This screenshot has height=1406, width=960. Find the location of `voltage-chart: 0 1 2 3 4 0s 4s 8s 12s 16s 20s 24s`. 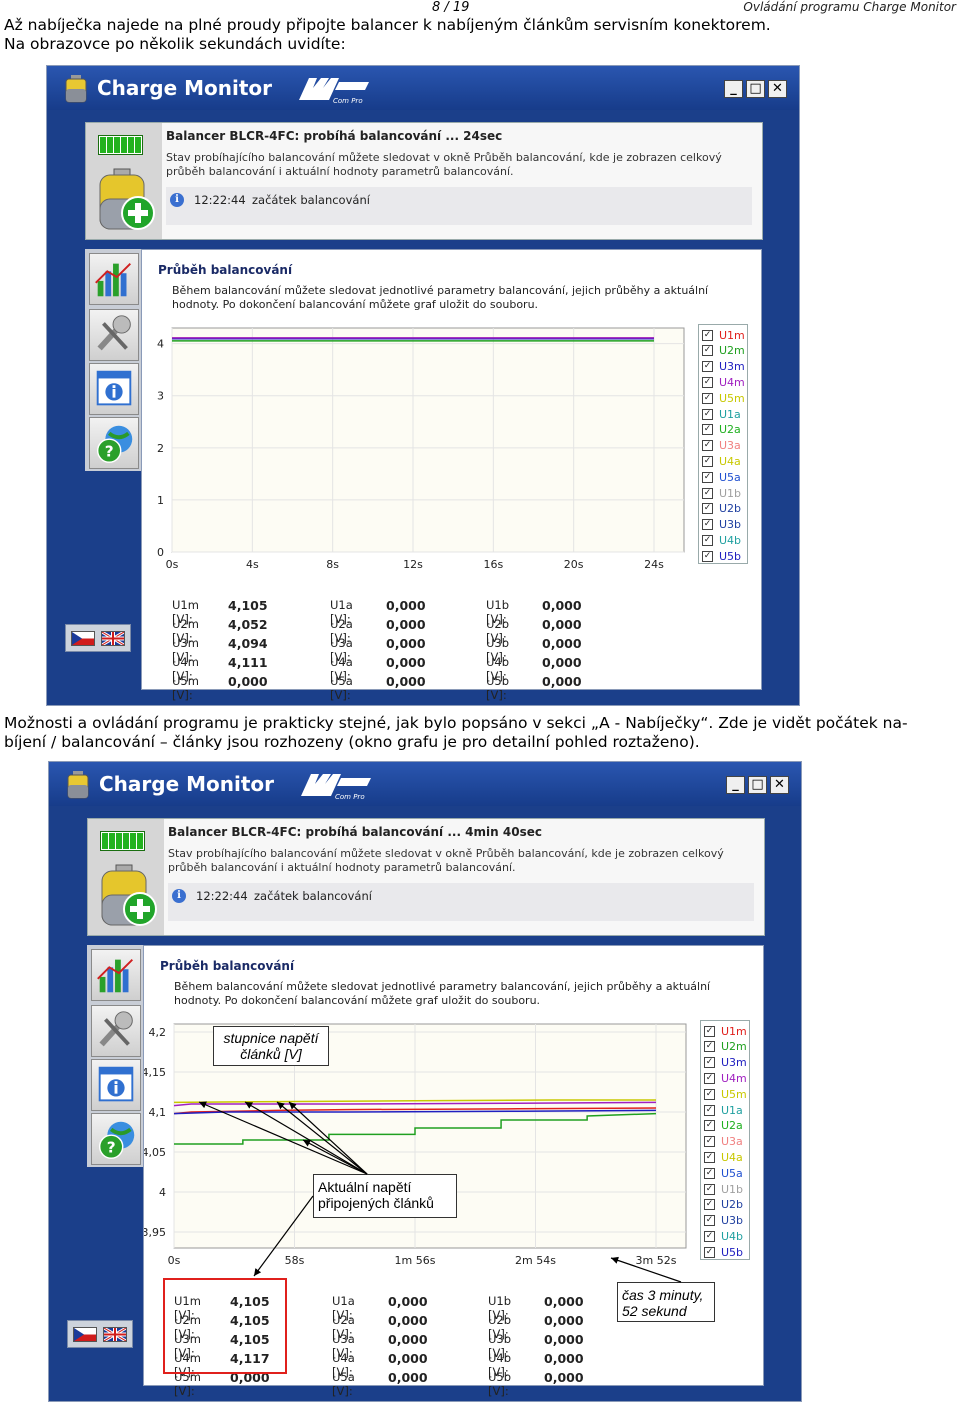

voltage-chart: 0 1 2 3 4 0s 4s 8s 12s 16s 20s 24s is located at coordinates (452, 450).